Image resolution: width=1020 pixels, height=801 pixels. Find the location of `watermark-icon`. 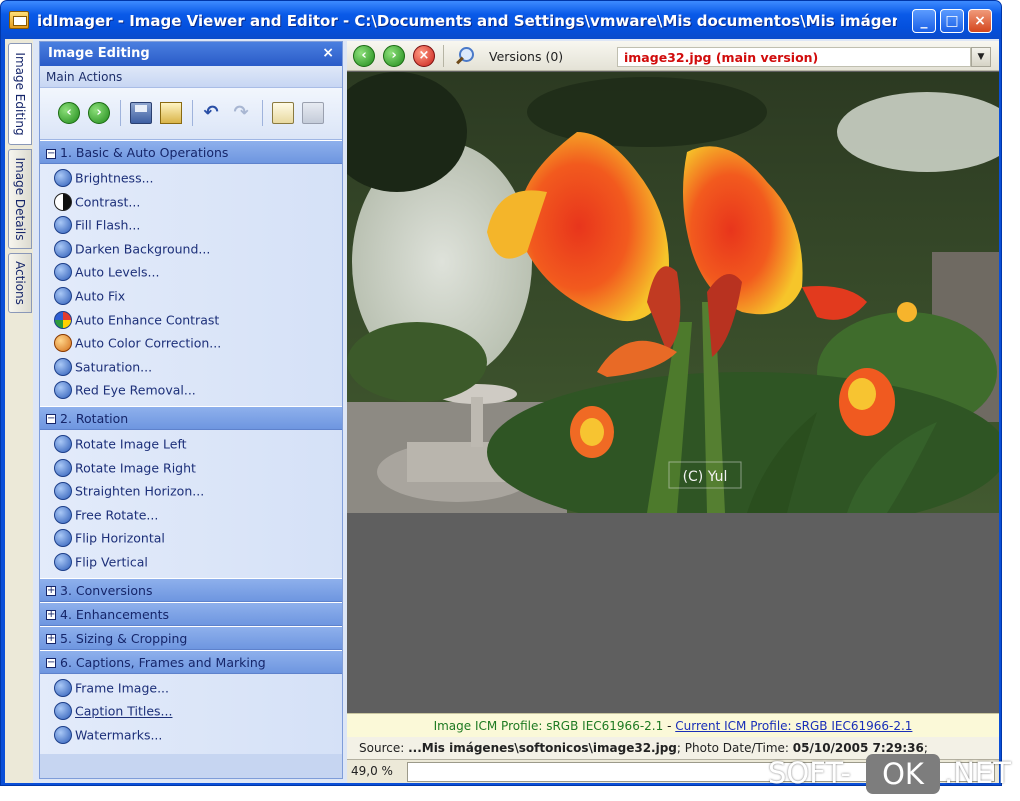

watermark-icon is located at coordinates (63, 734).